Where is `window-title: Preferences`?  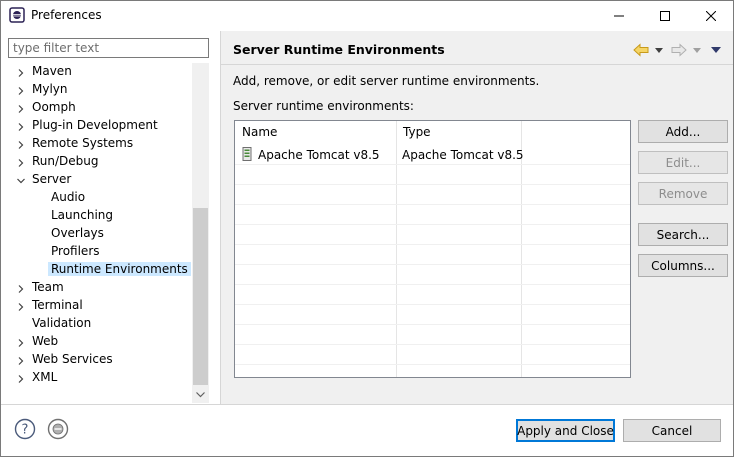 window-title: Preferences is located at coordinates (66, 15).